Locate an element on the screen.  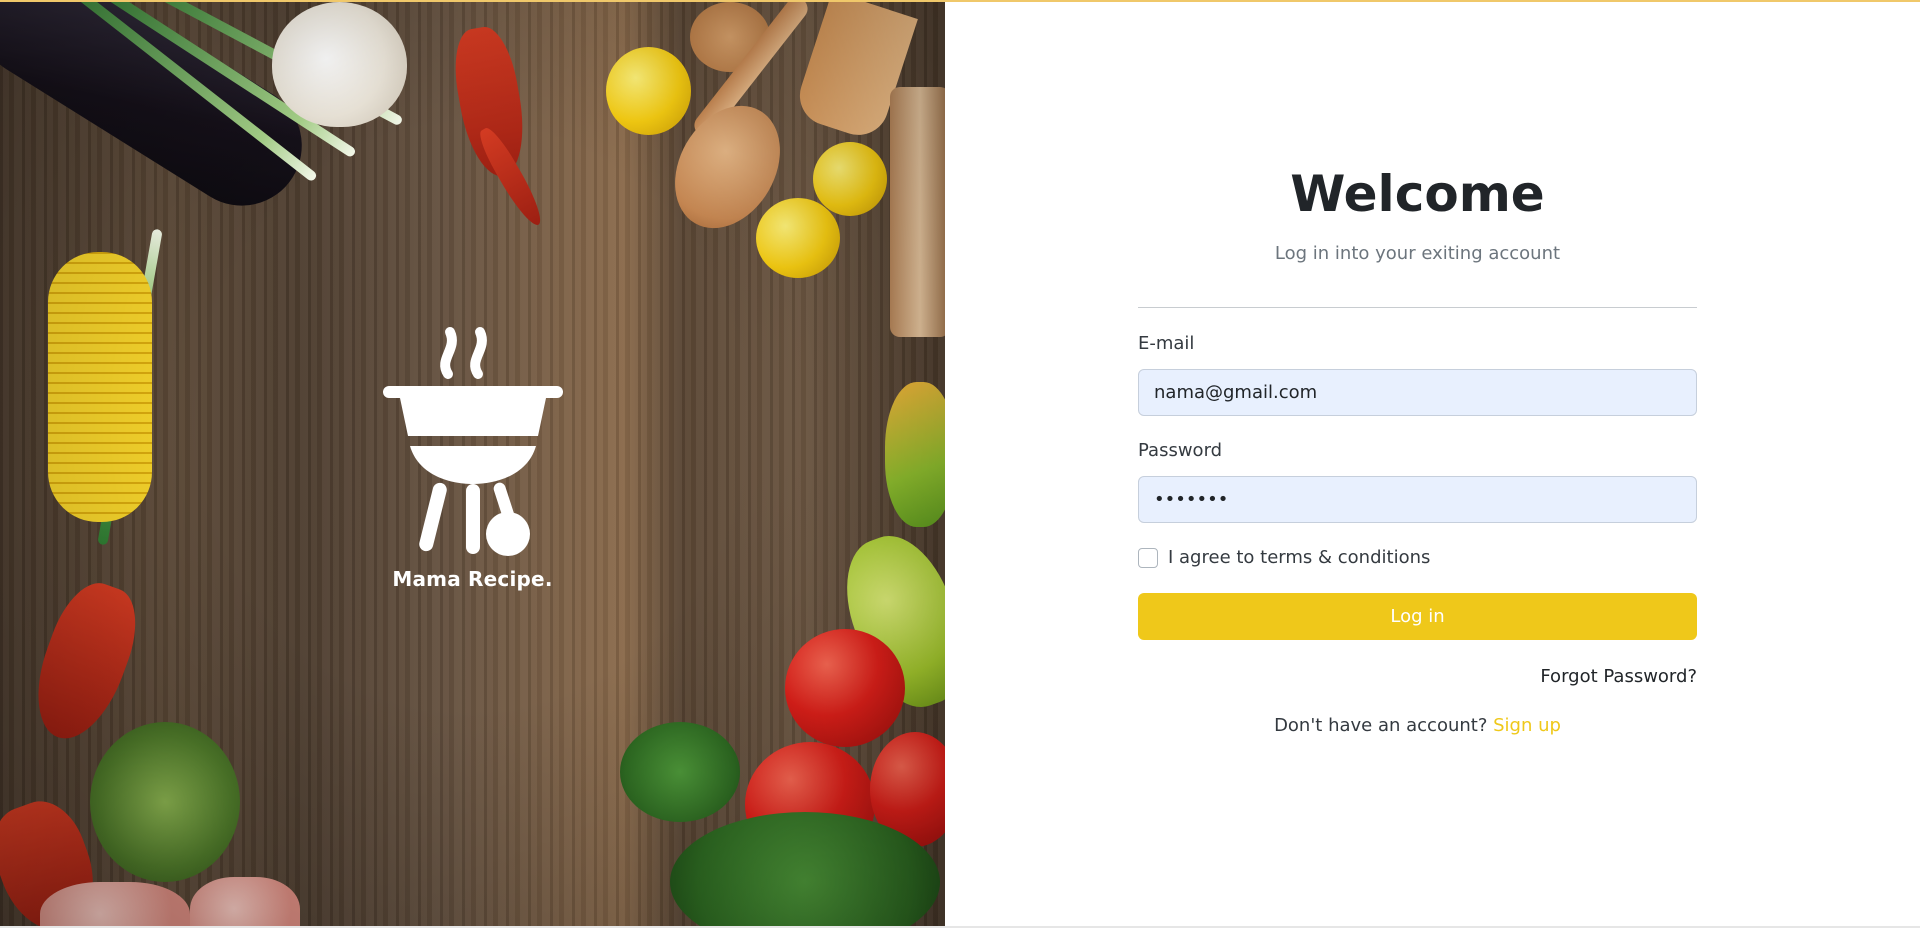
signup-prompt: Don't have an account? is located at coordinates (1384, 725).